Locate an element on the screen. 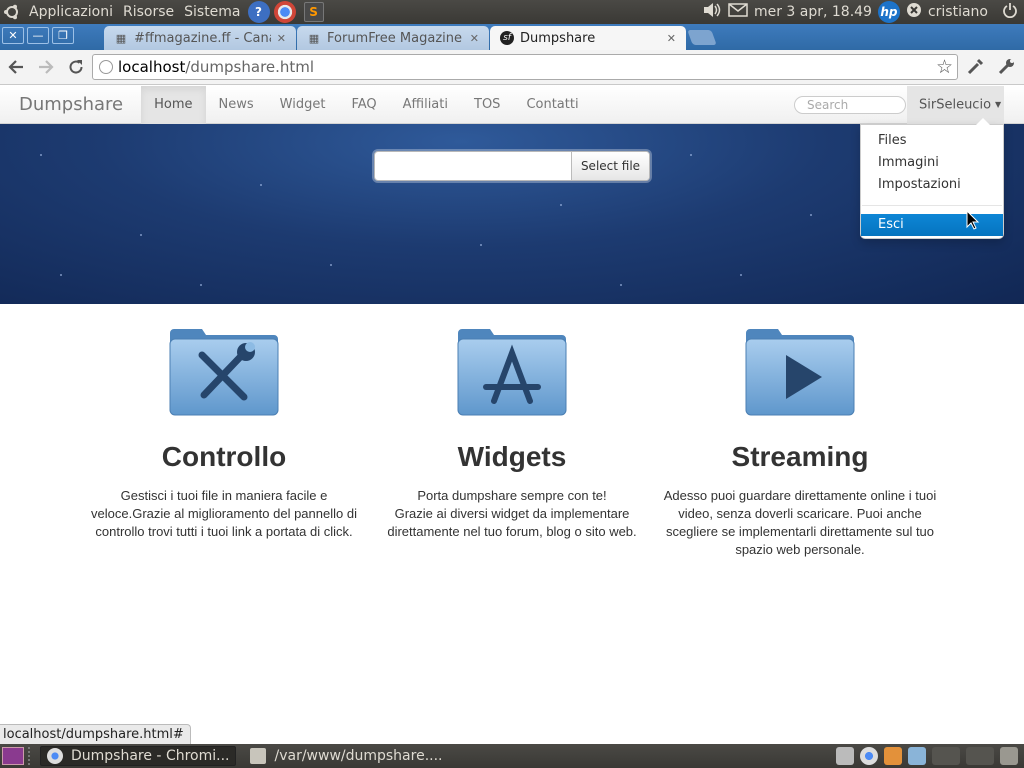  tab-title: #ffmagazine.ff - Canale is located at coordinates (202, 38).